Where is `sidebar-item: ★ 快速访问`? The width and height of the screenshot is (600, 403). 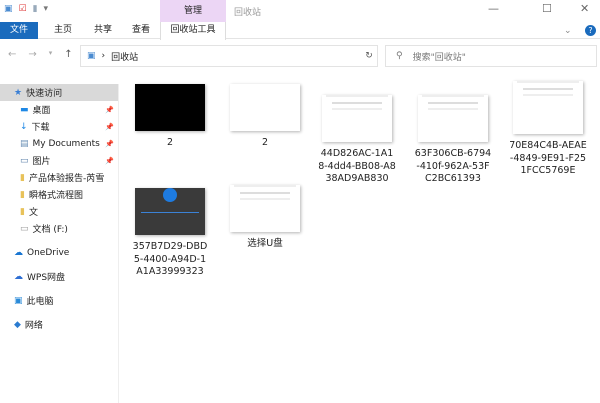 sidebar-item: ★ 快速访问 is located at coordinates (59, 92).